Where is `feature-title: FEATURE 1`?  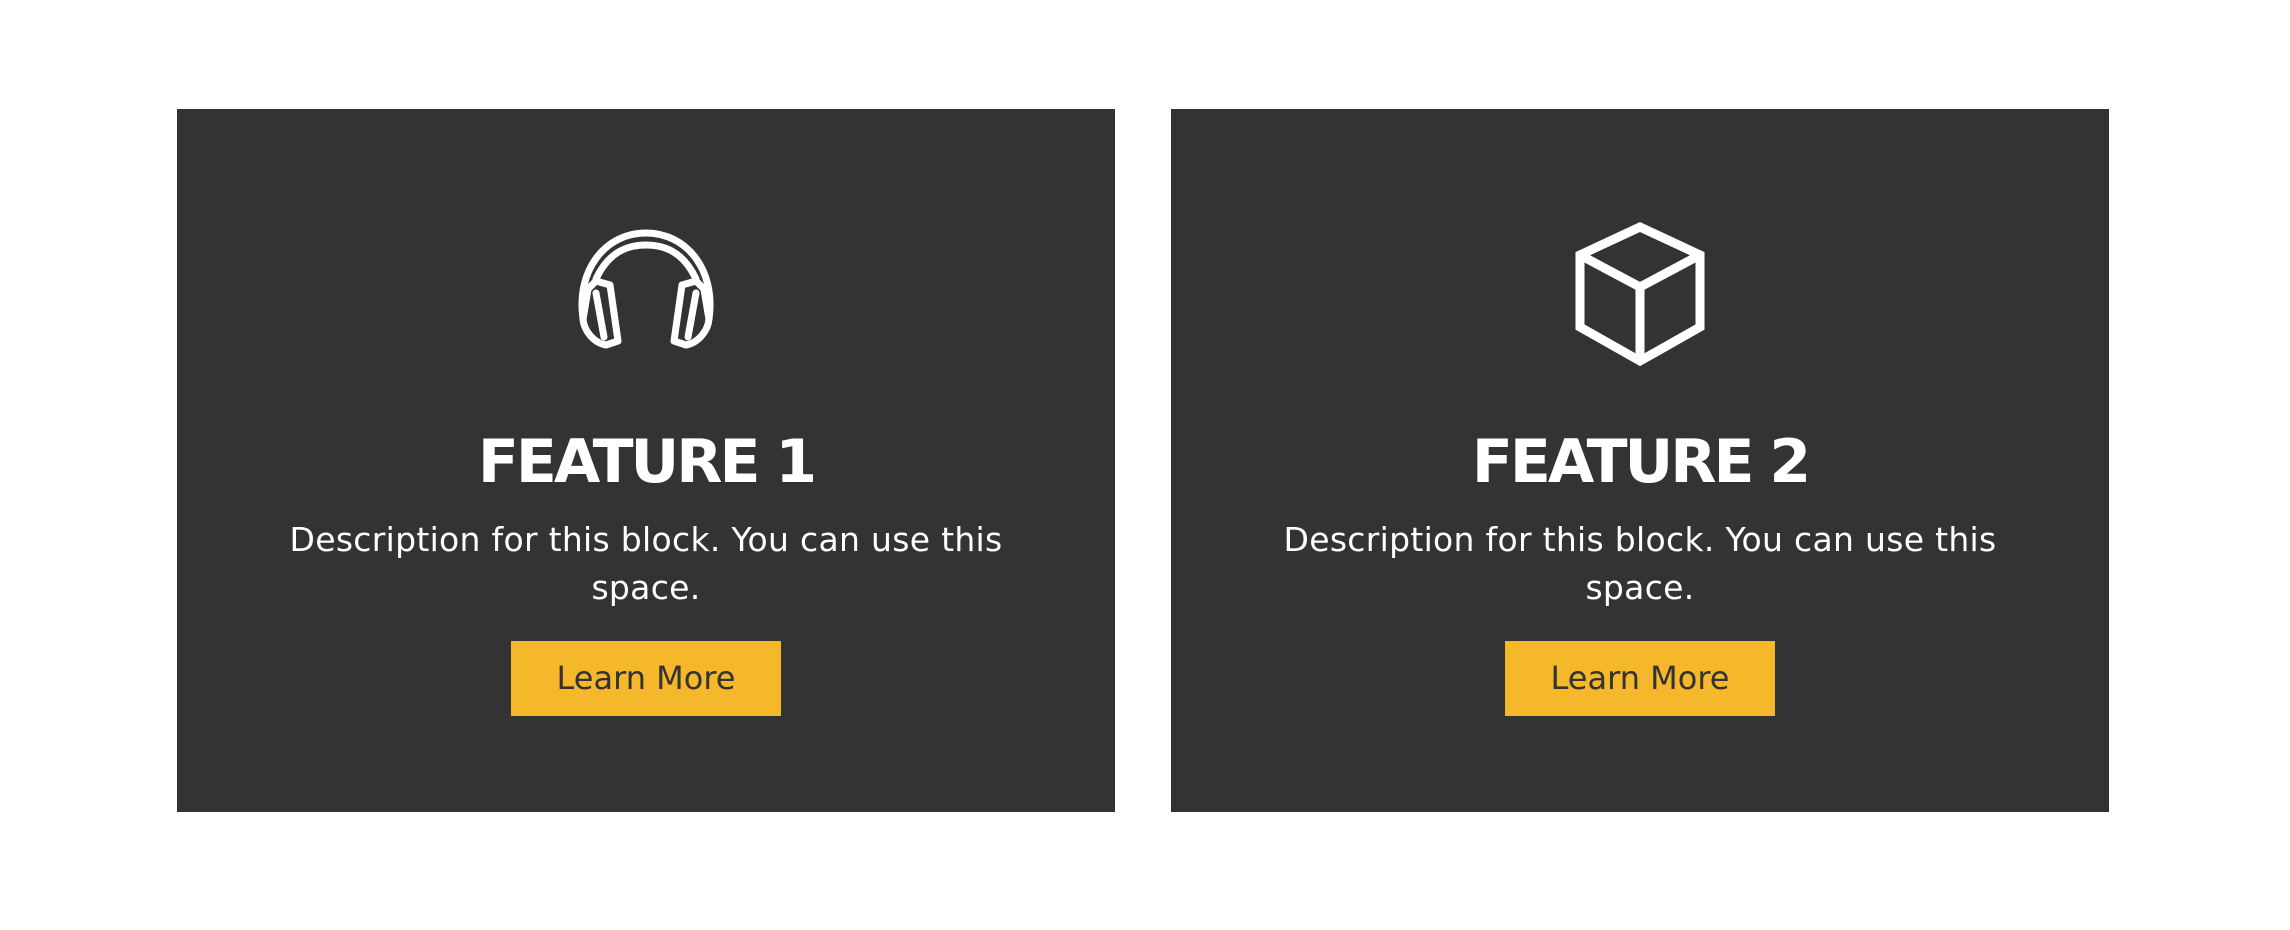
feature-title: FEATURE 1 is located at coordinates (647, 462).